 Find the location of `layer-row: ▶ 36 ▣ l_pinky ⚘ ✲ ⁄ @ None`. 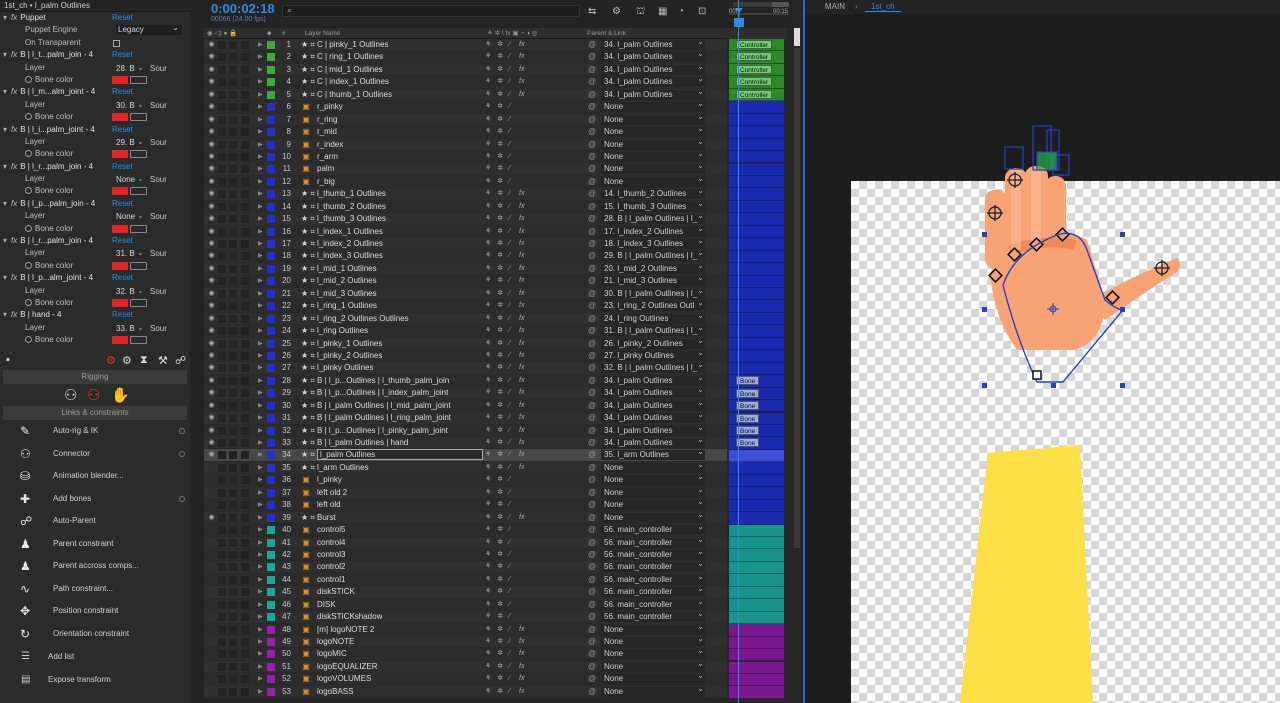

layer-row: ▶ 36 ▣ l_pinky ⚘ ✲ ⁄ @ None is located at coordinates (466, 480).